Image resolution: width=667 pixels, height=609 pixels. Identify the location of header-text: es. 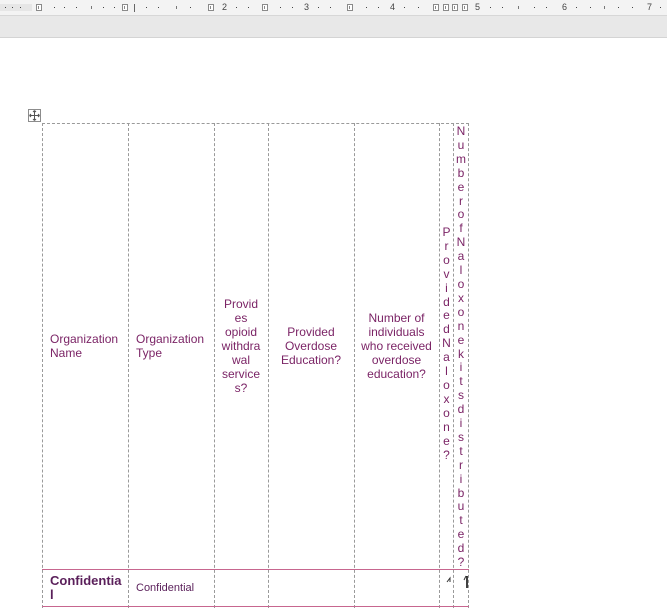
(241, 318).